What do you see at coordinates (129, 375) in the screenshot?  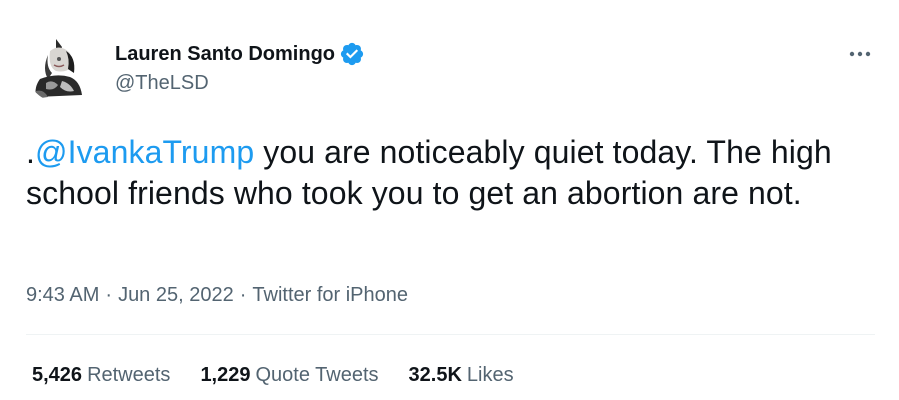 I see `retweets-label: Retweets` at bounding box center [129, 375].